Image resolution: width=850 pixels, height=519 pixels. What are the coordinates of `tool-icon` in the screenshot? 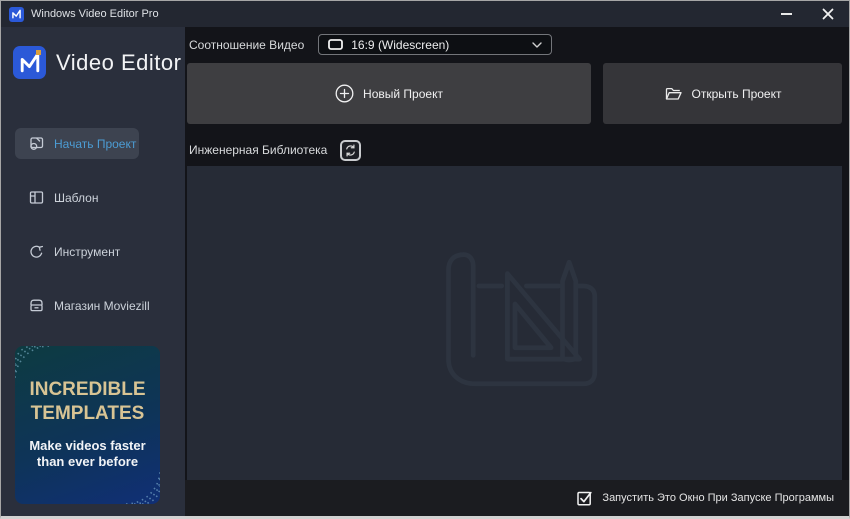 It's located at (36, 251).